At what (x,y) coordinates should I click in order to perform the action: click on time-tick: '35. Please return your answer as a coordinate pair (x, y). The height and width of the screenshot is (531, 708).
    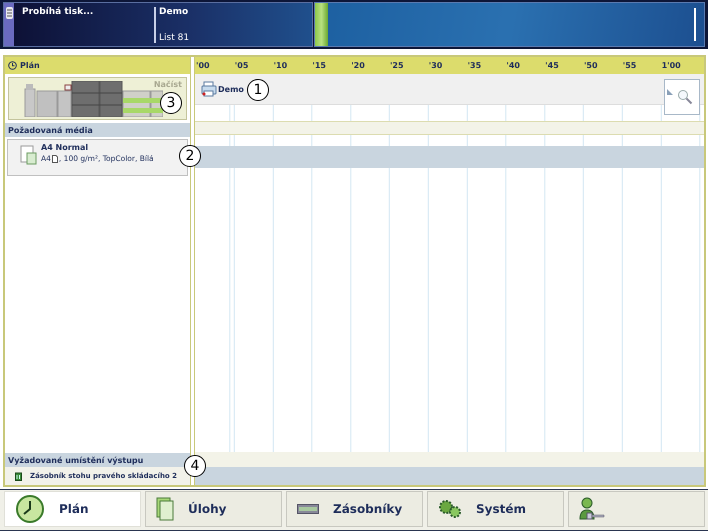
    Looking at the image, I should click on (474, 65).